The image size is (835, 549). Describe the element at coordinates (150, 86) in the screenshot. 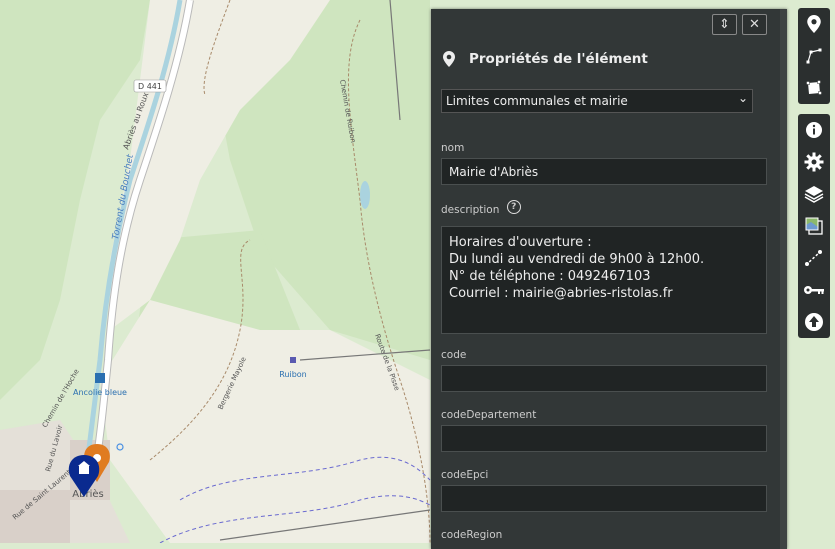

I see `map-road-ref: D 441` at that location.